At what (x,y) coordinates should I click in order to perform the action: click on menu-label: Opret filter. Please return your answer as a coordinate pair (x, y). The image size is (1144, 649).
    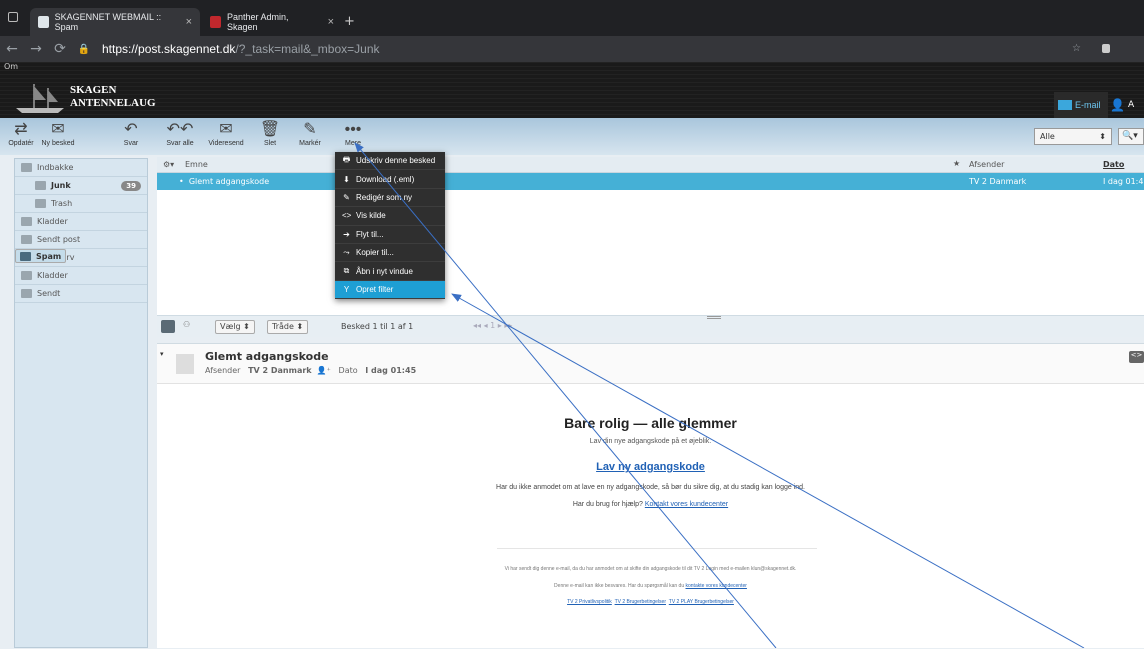
    Looking at the image, I should click on (375, 289).